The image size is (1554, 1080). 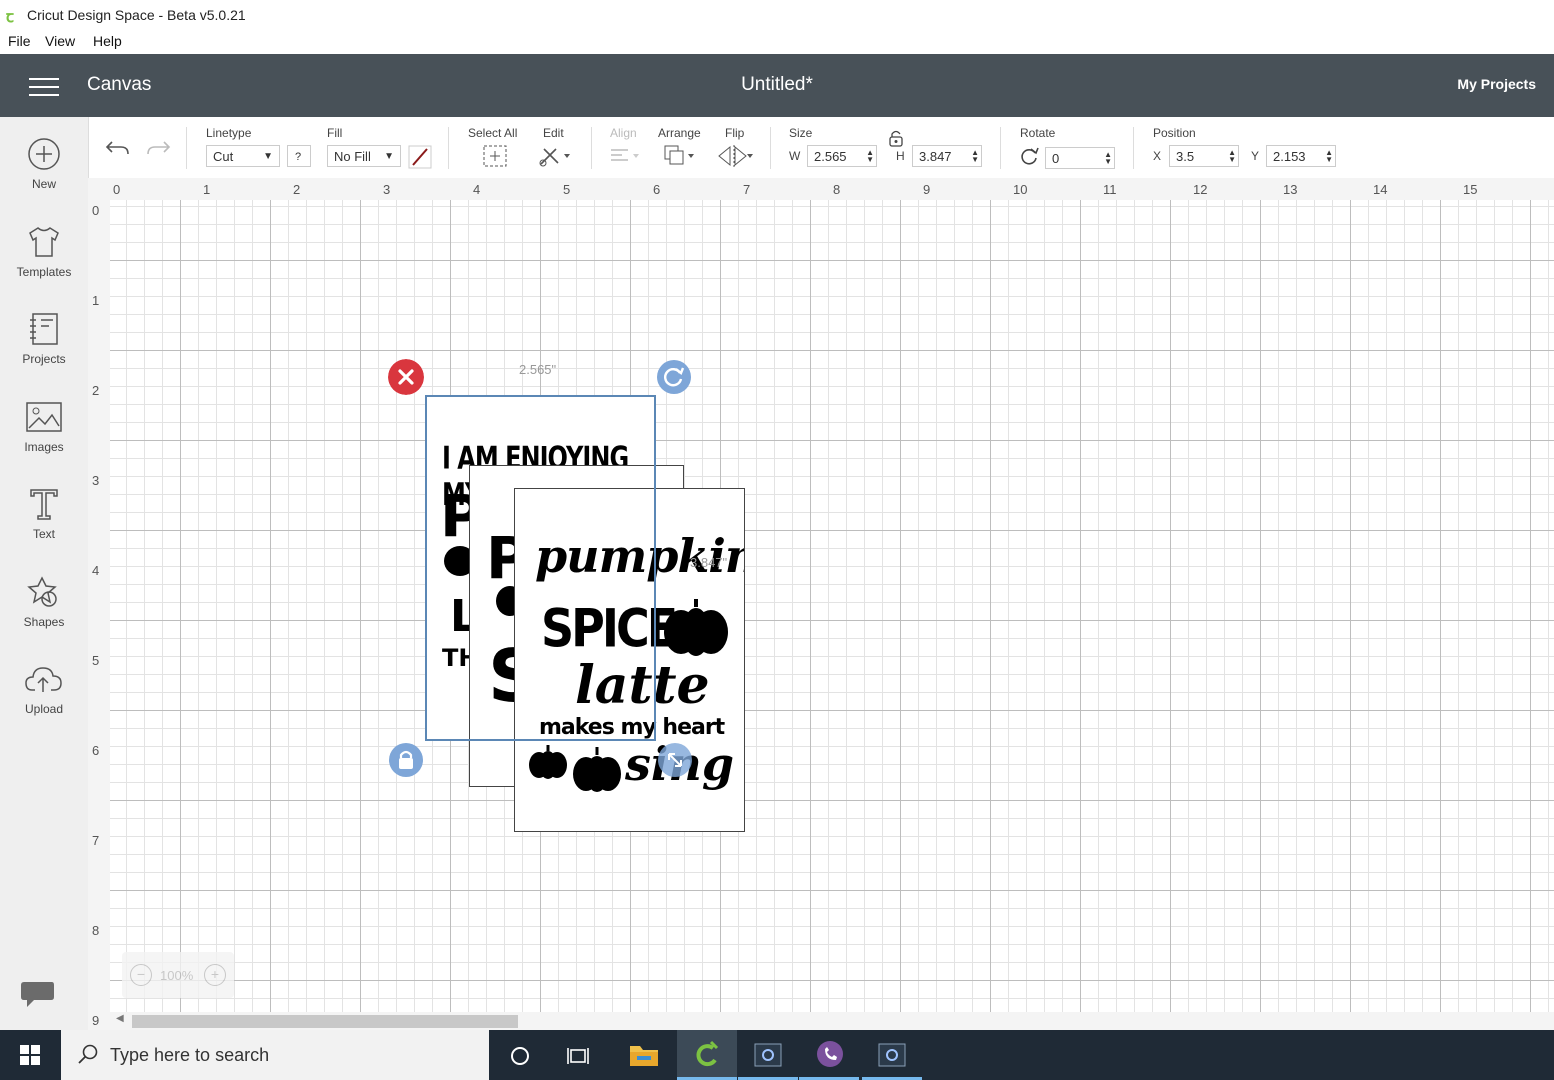 What do you see at coordinates (679, 133) in the screenshot?
I see `arrange-label: Arrange` at bounding box center [679, 133].